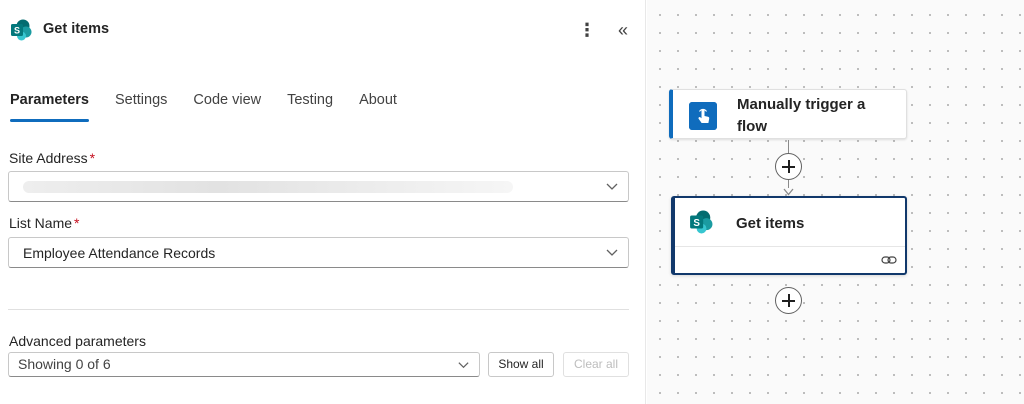 The height and width of the screenshot is (404, 1024). I want to click on show-all-button: Show all, so click(521, 364).